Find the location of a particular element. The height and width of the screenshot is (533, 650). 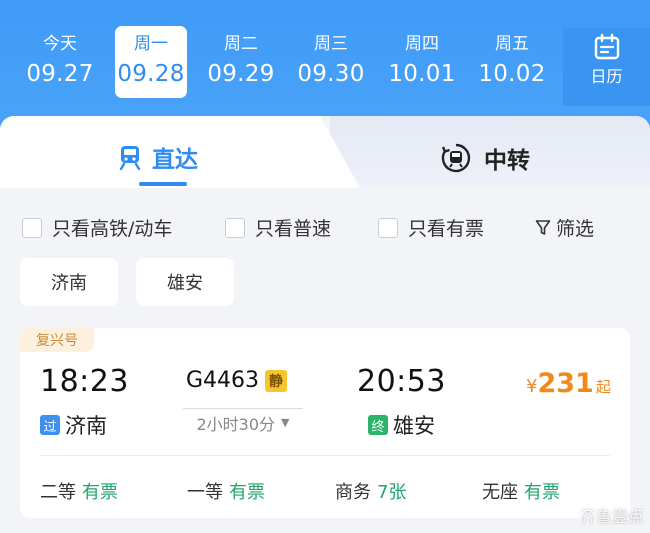

caret-down-icon: ▼ is located at coordinates (285, 422).